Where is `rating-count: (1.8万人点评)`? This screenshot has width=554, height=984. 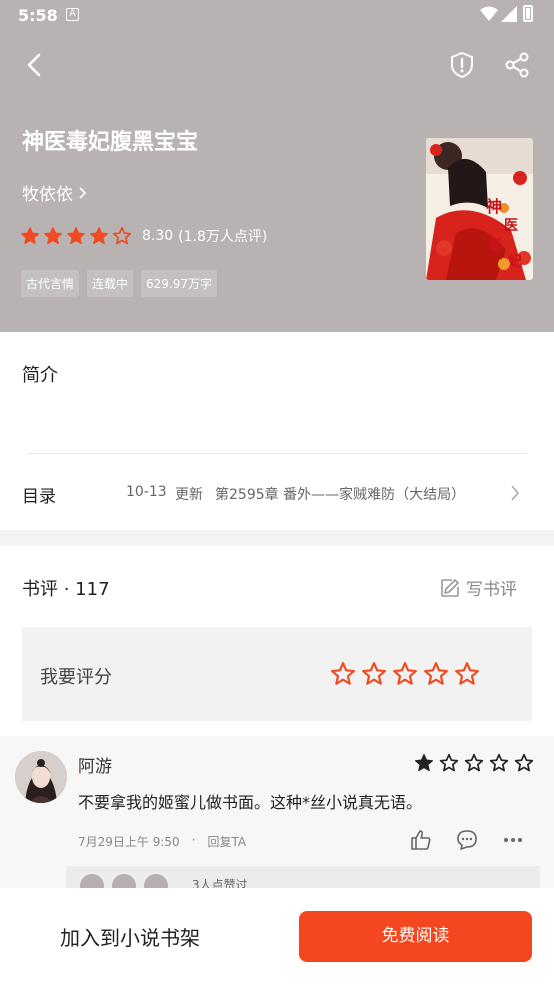 rating-count: (1.8万人点评) is located at coordinates (223, 237).